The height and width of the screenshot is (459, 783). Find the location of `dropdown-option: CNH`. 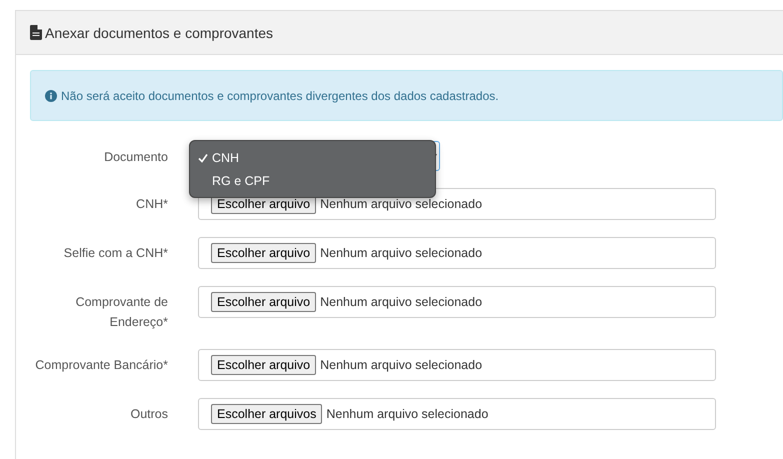

dropdown-option: CNH is located at coordinates (312, 157).